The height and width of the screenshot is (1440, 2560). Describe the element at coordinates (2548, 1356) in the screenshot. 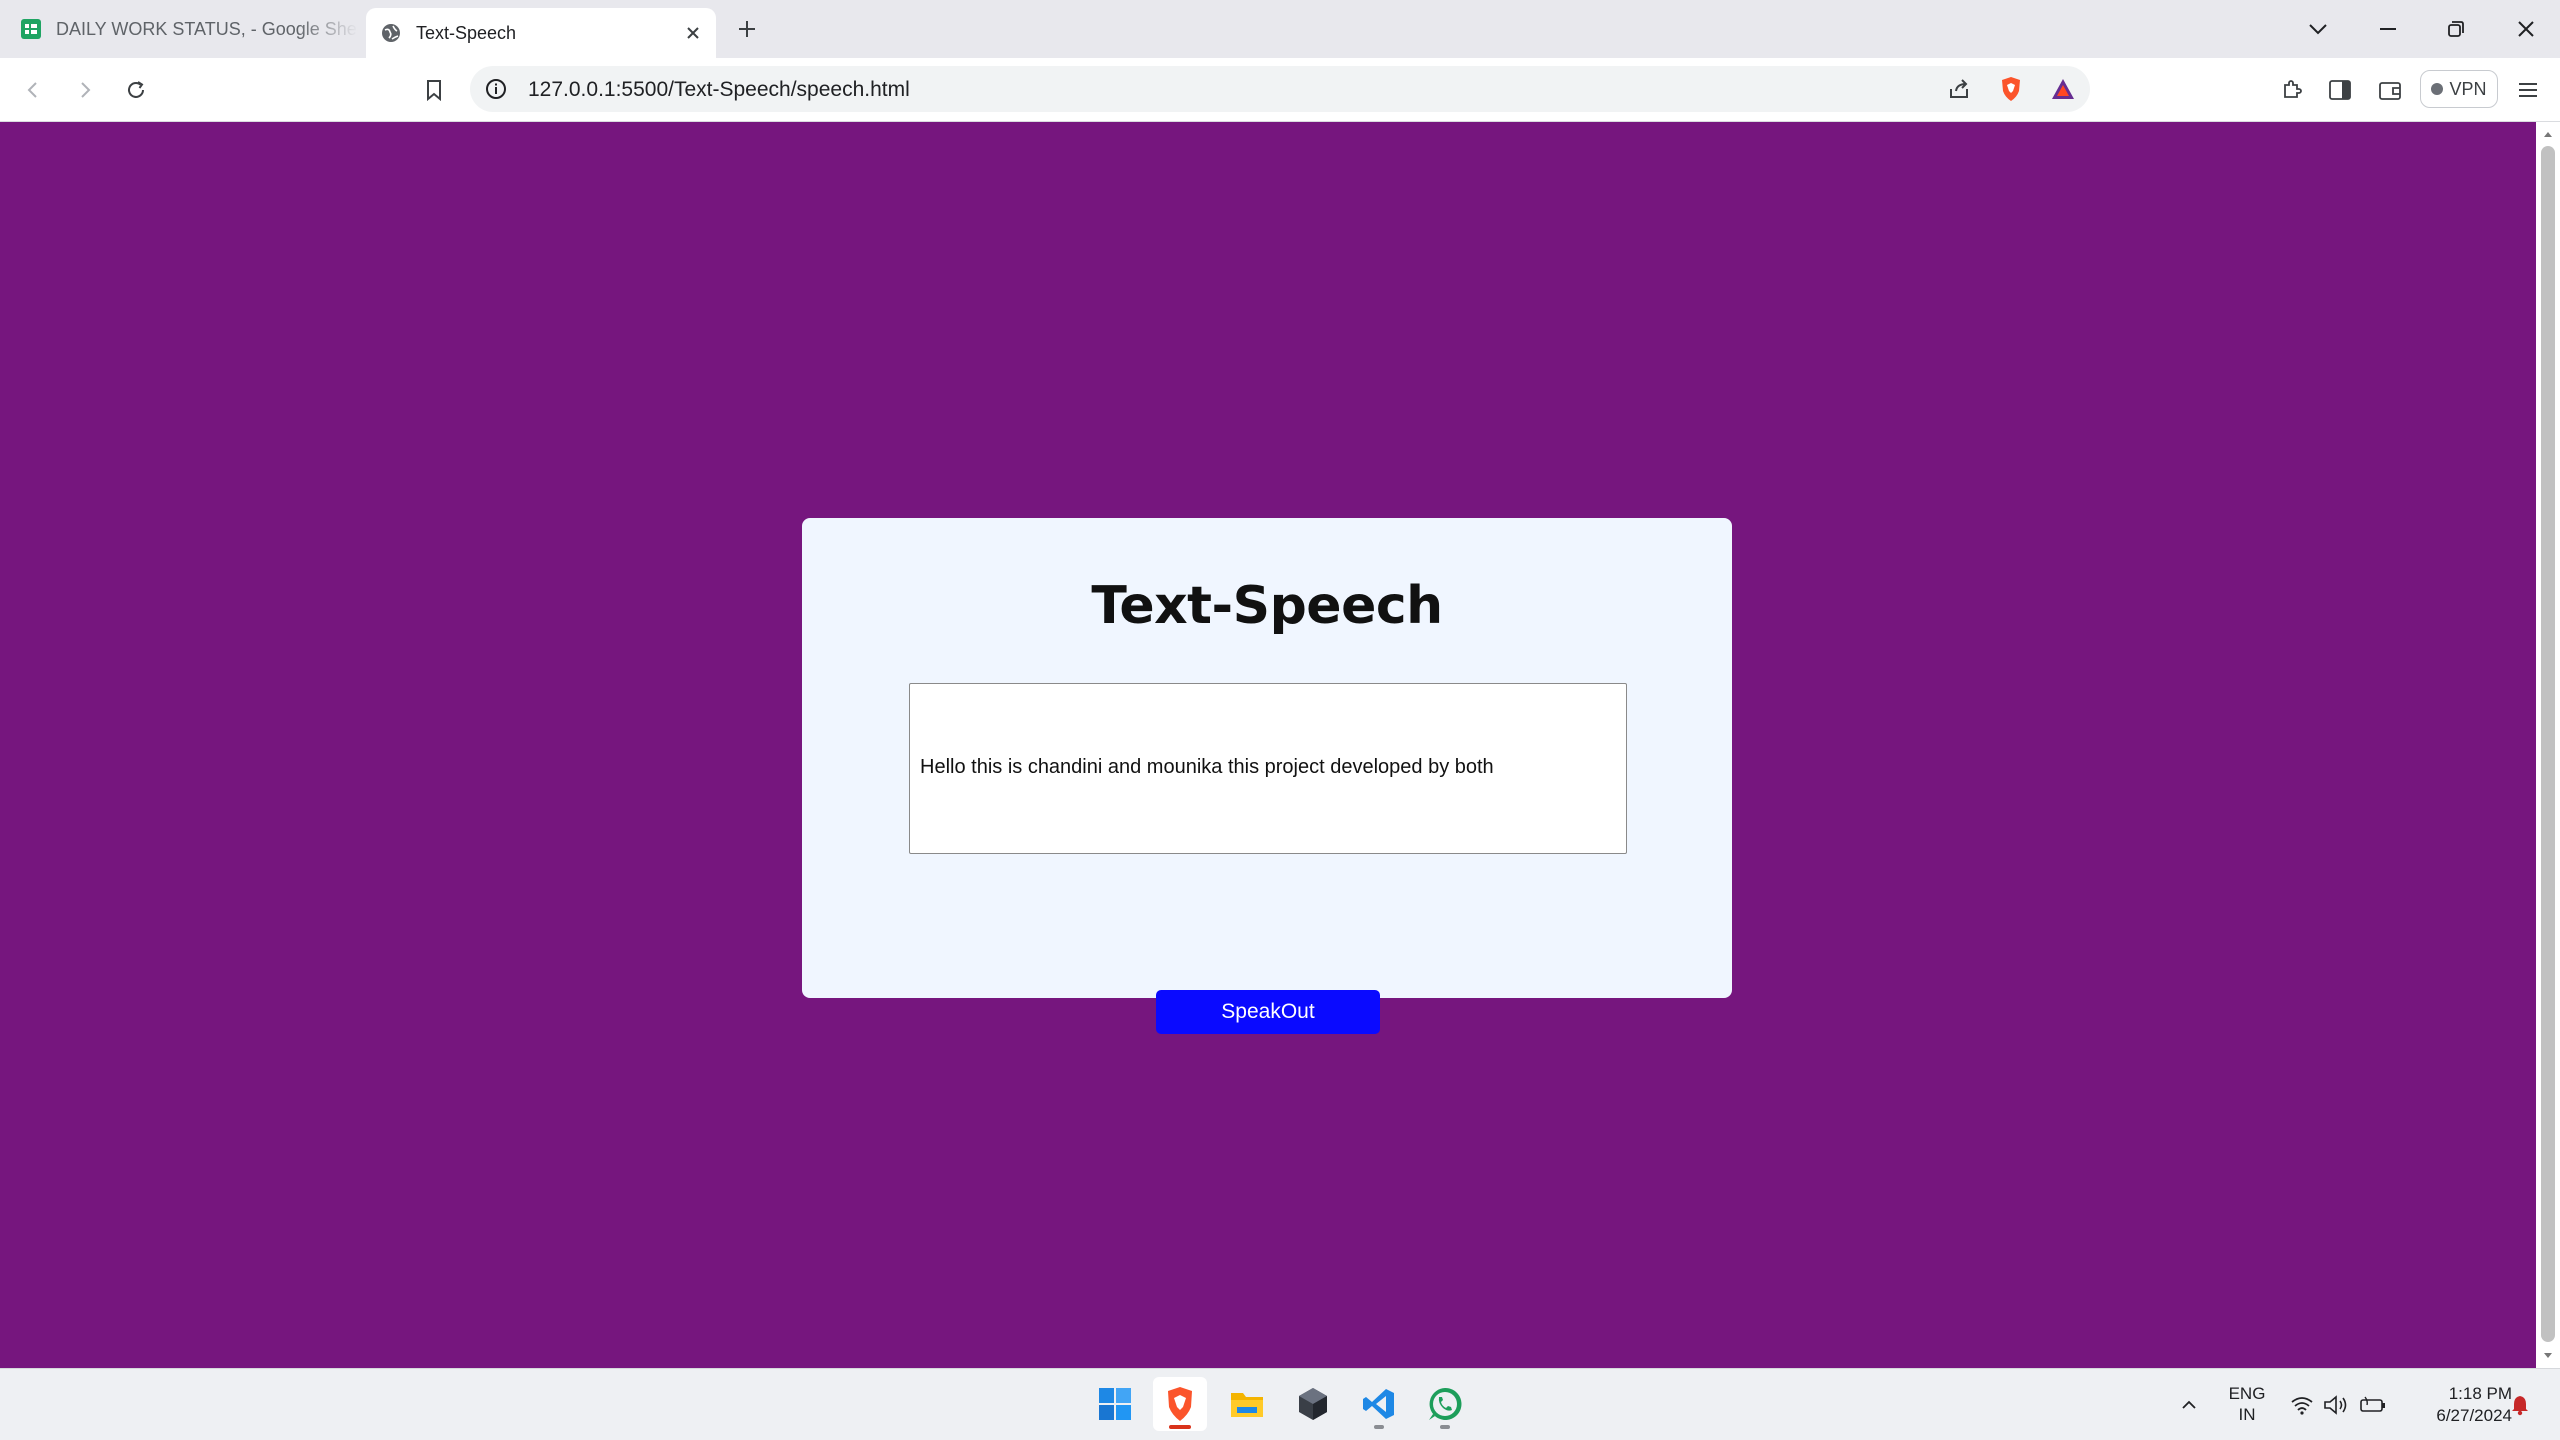

I see `scroll-down-icon` at that location.